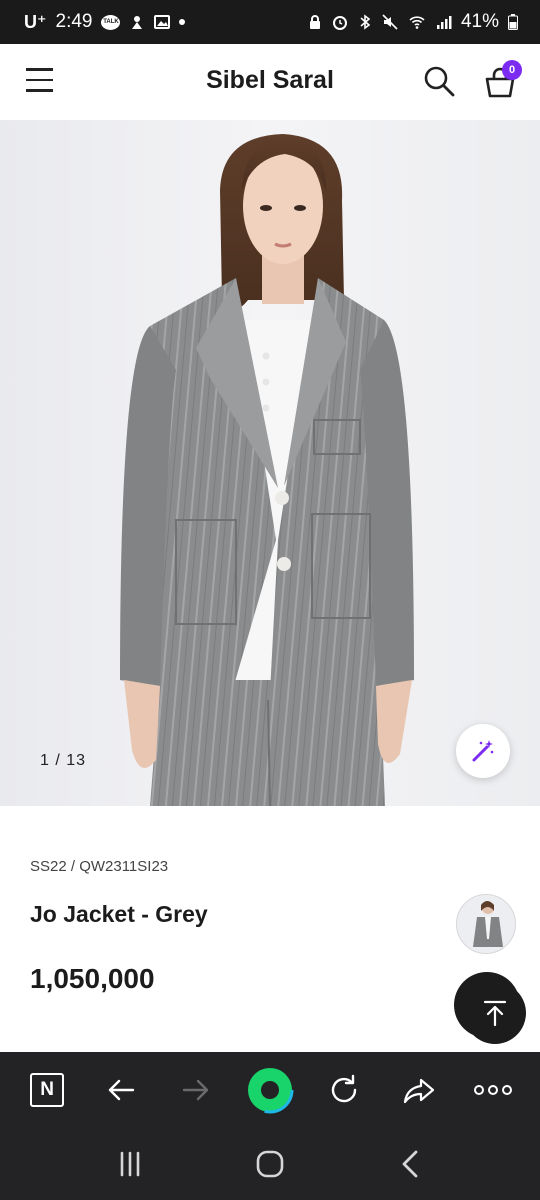 This screenshot has height=1200, width=540. Describe the element at coordinates (162, 22) in the screenshot. I see `image-icon` at that location.